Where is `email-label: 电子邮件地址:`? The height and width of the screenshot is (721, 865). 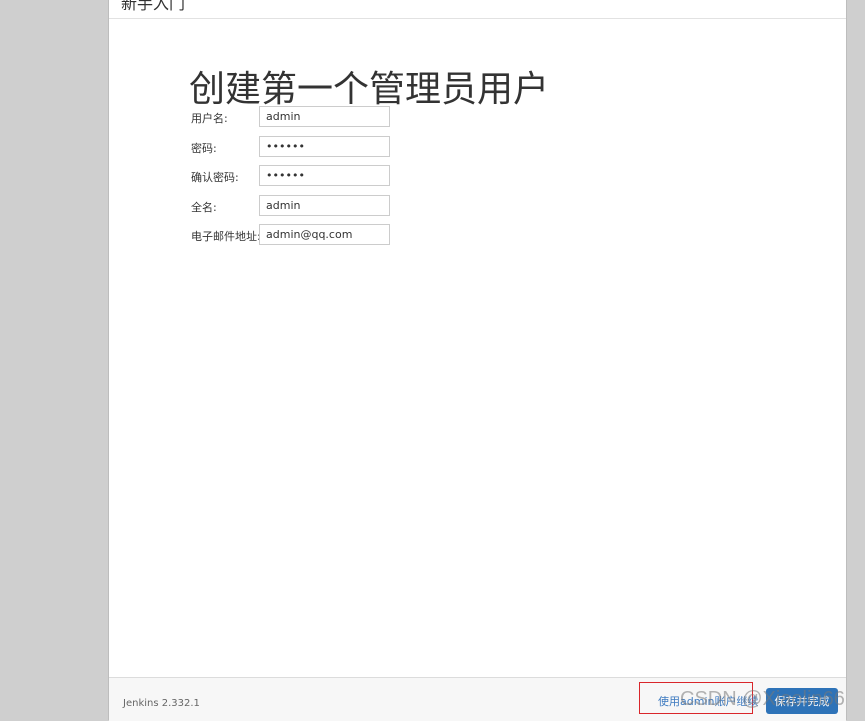 email-label: 电子邮件地址: is located at coordinates (226, 236).